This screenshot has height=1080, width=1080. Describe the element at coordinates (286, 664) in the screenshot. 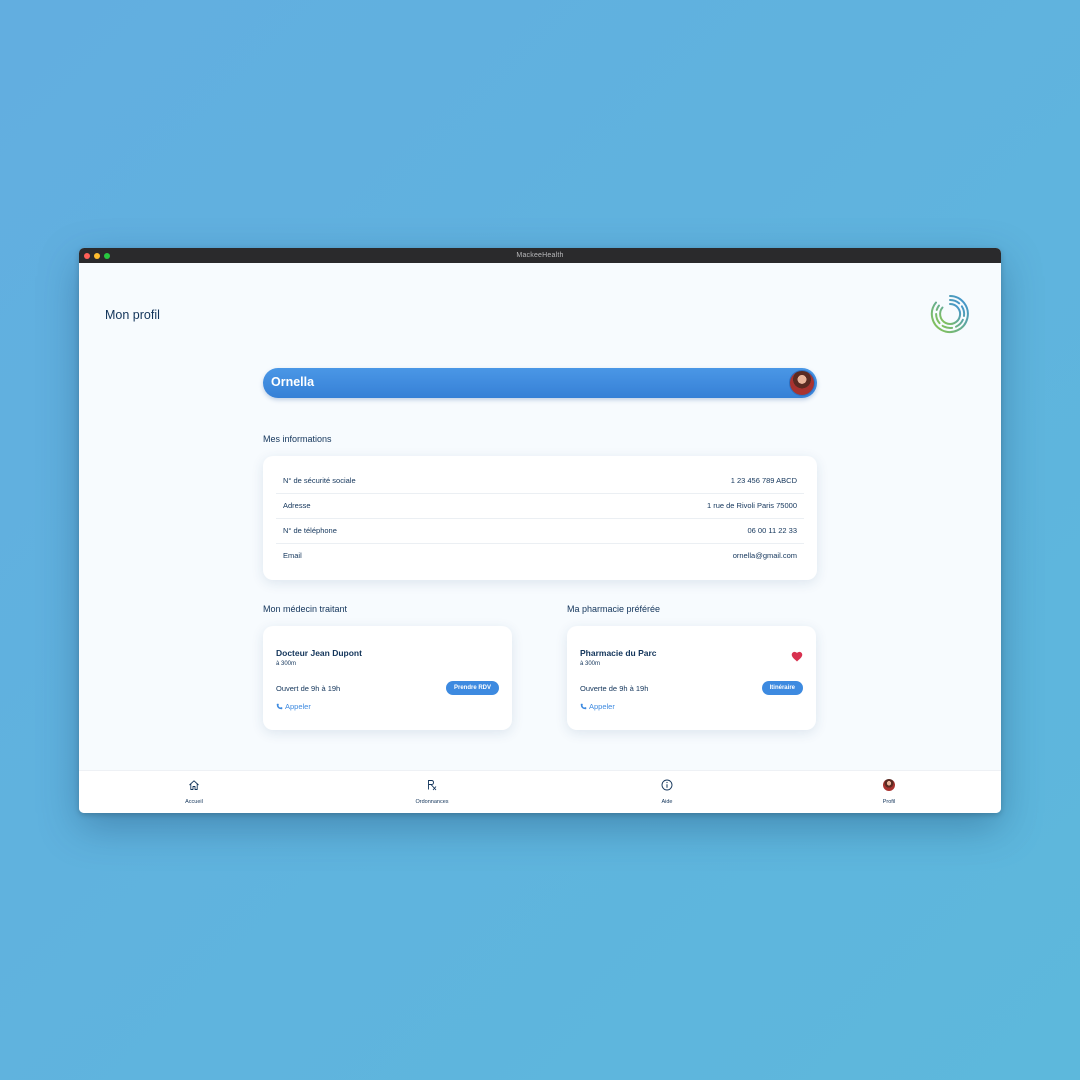

I see `doctor-distance: à 300m` at that location.